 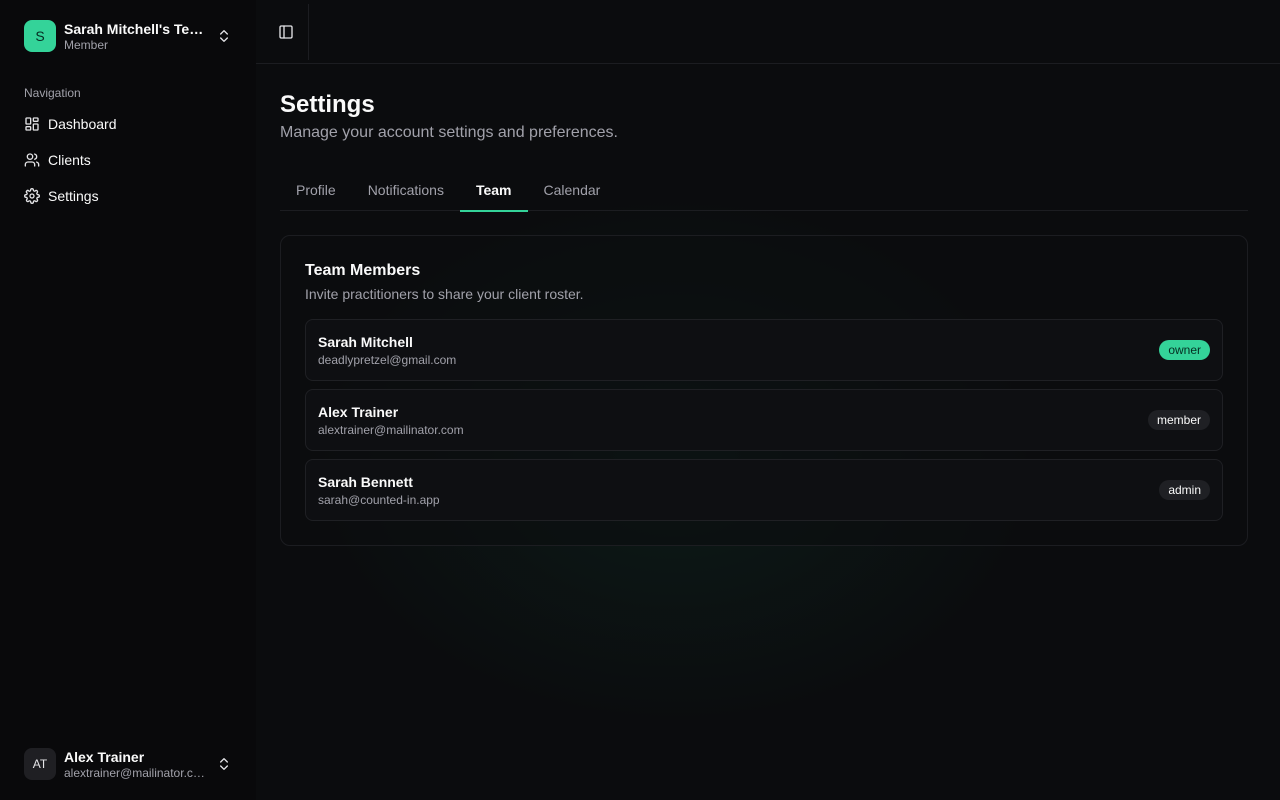 What do you see at coordinates (358, 411) in the screenshot?
I see `member-name: Alex Trainer` at bounding box center [358, 411].